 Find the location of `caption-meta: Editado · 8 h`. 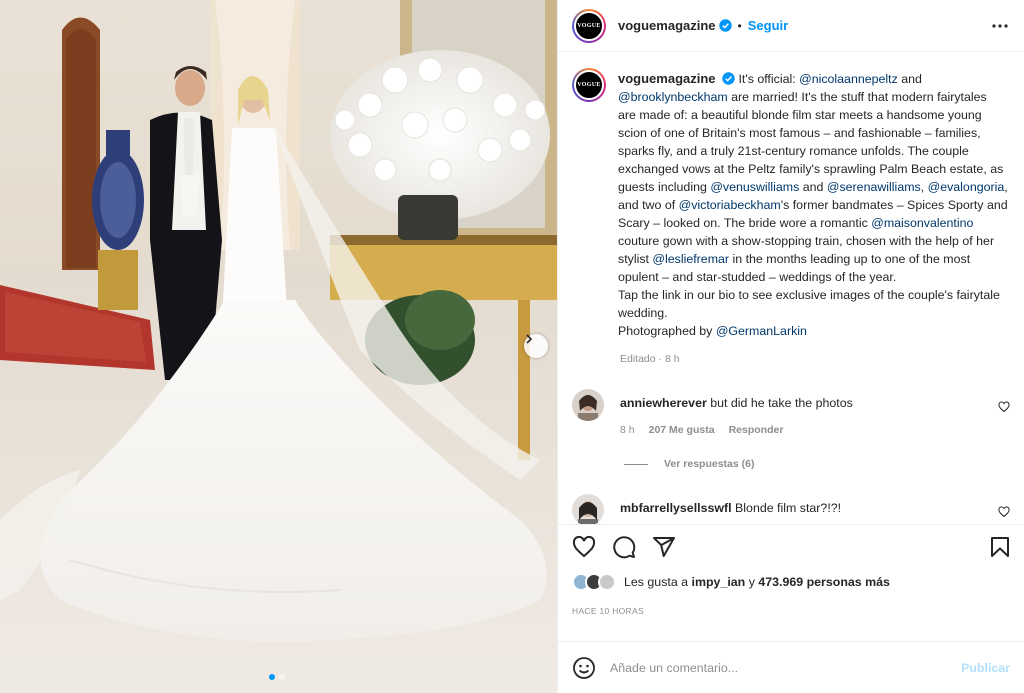

caption-meta: Editado · 8 h is located at coordinates (650, 359).